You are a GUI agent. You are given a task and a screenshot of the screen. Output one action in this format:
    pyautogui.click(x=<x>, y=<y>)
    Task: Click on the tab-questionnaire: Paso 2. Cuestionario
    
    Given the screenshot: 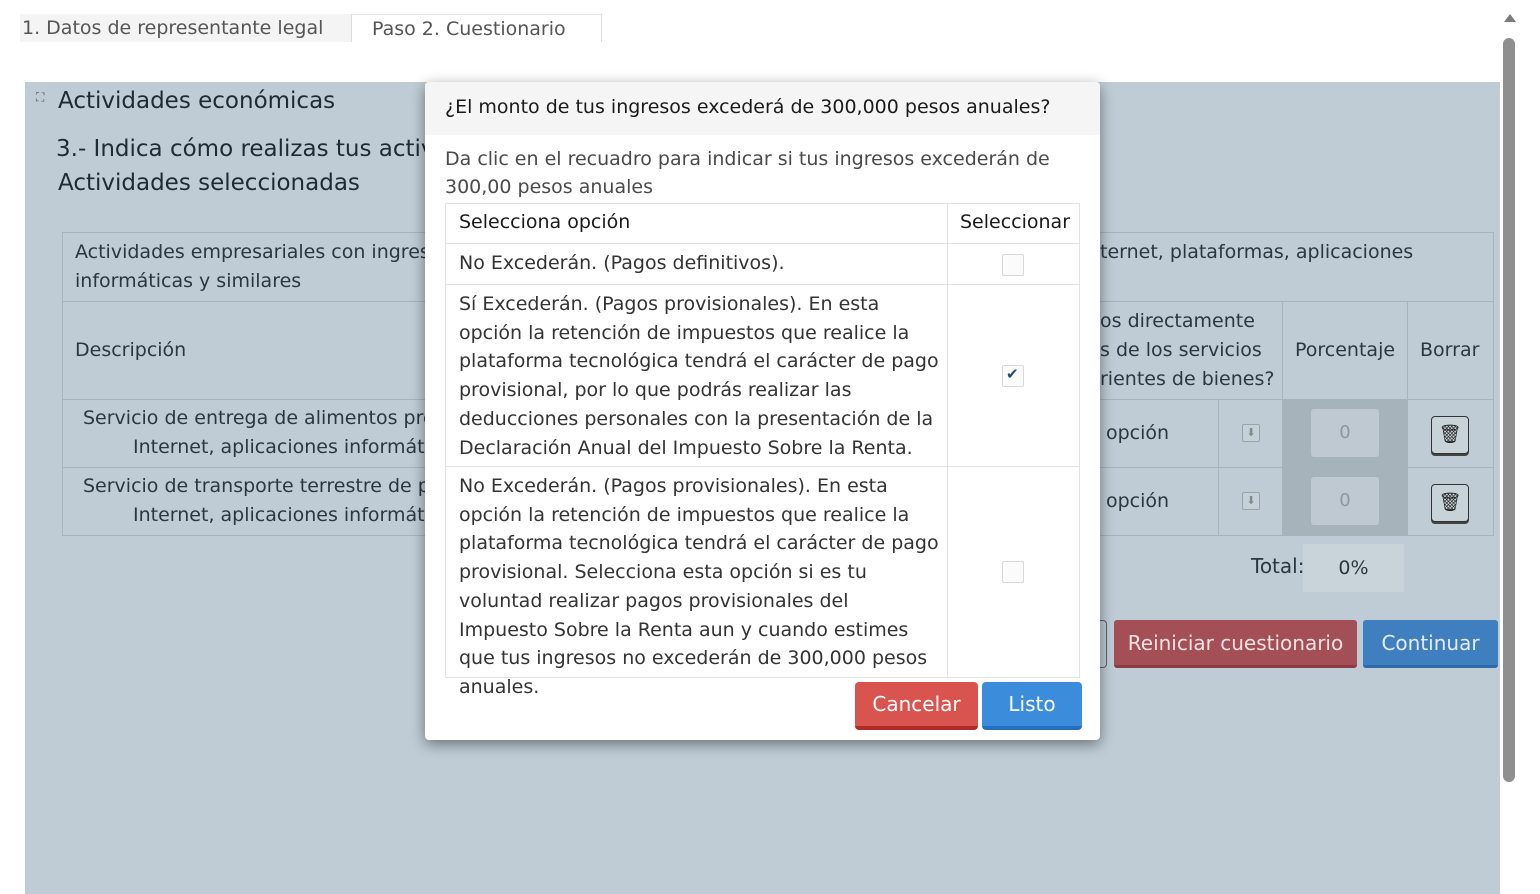 What is the action you would take?
    pyautogui.click(x=477, y=28)
    